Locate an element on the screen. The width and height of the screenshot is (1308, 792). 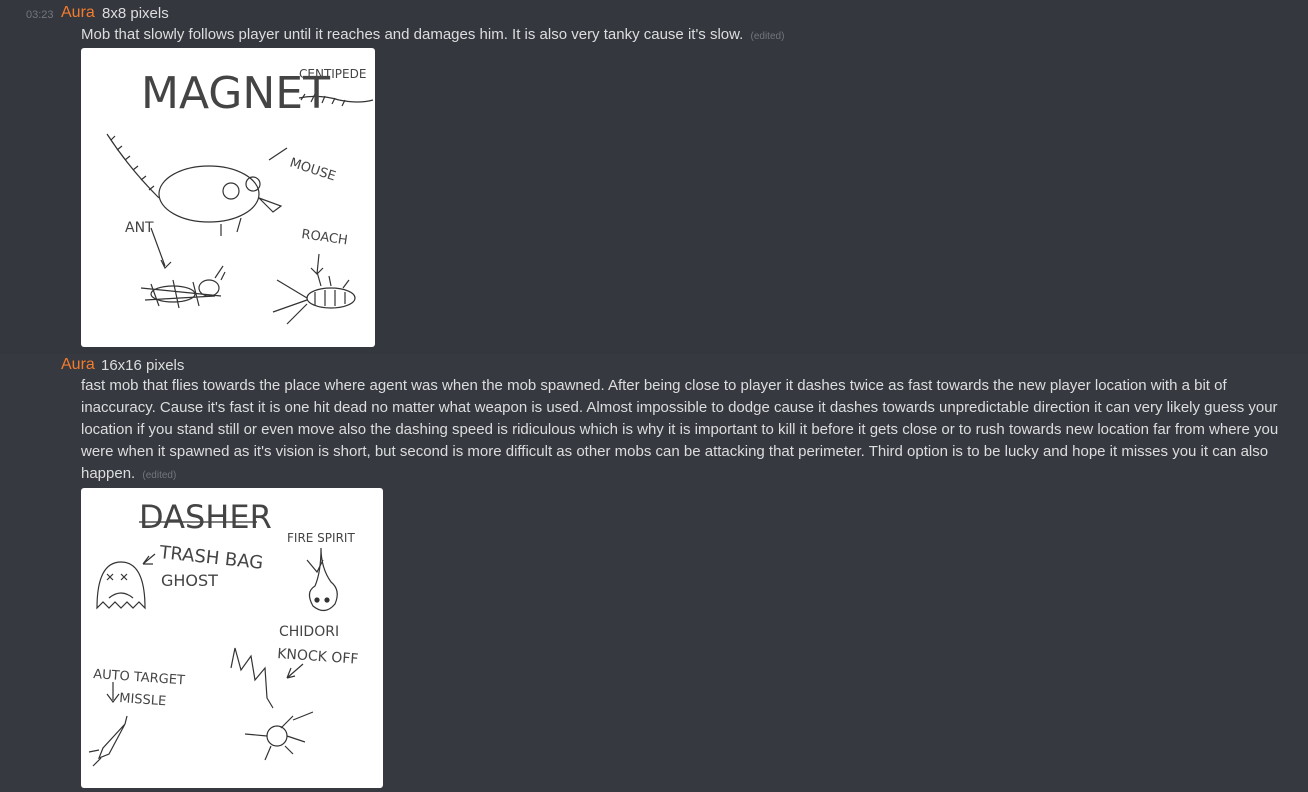
sketch-label-ghost: GHOST is located at coordinates (189, 580).